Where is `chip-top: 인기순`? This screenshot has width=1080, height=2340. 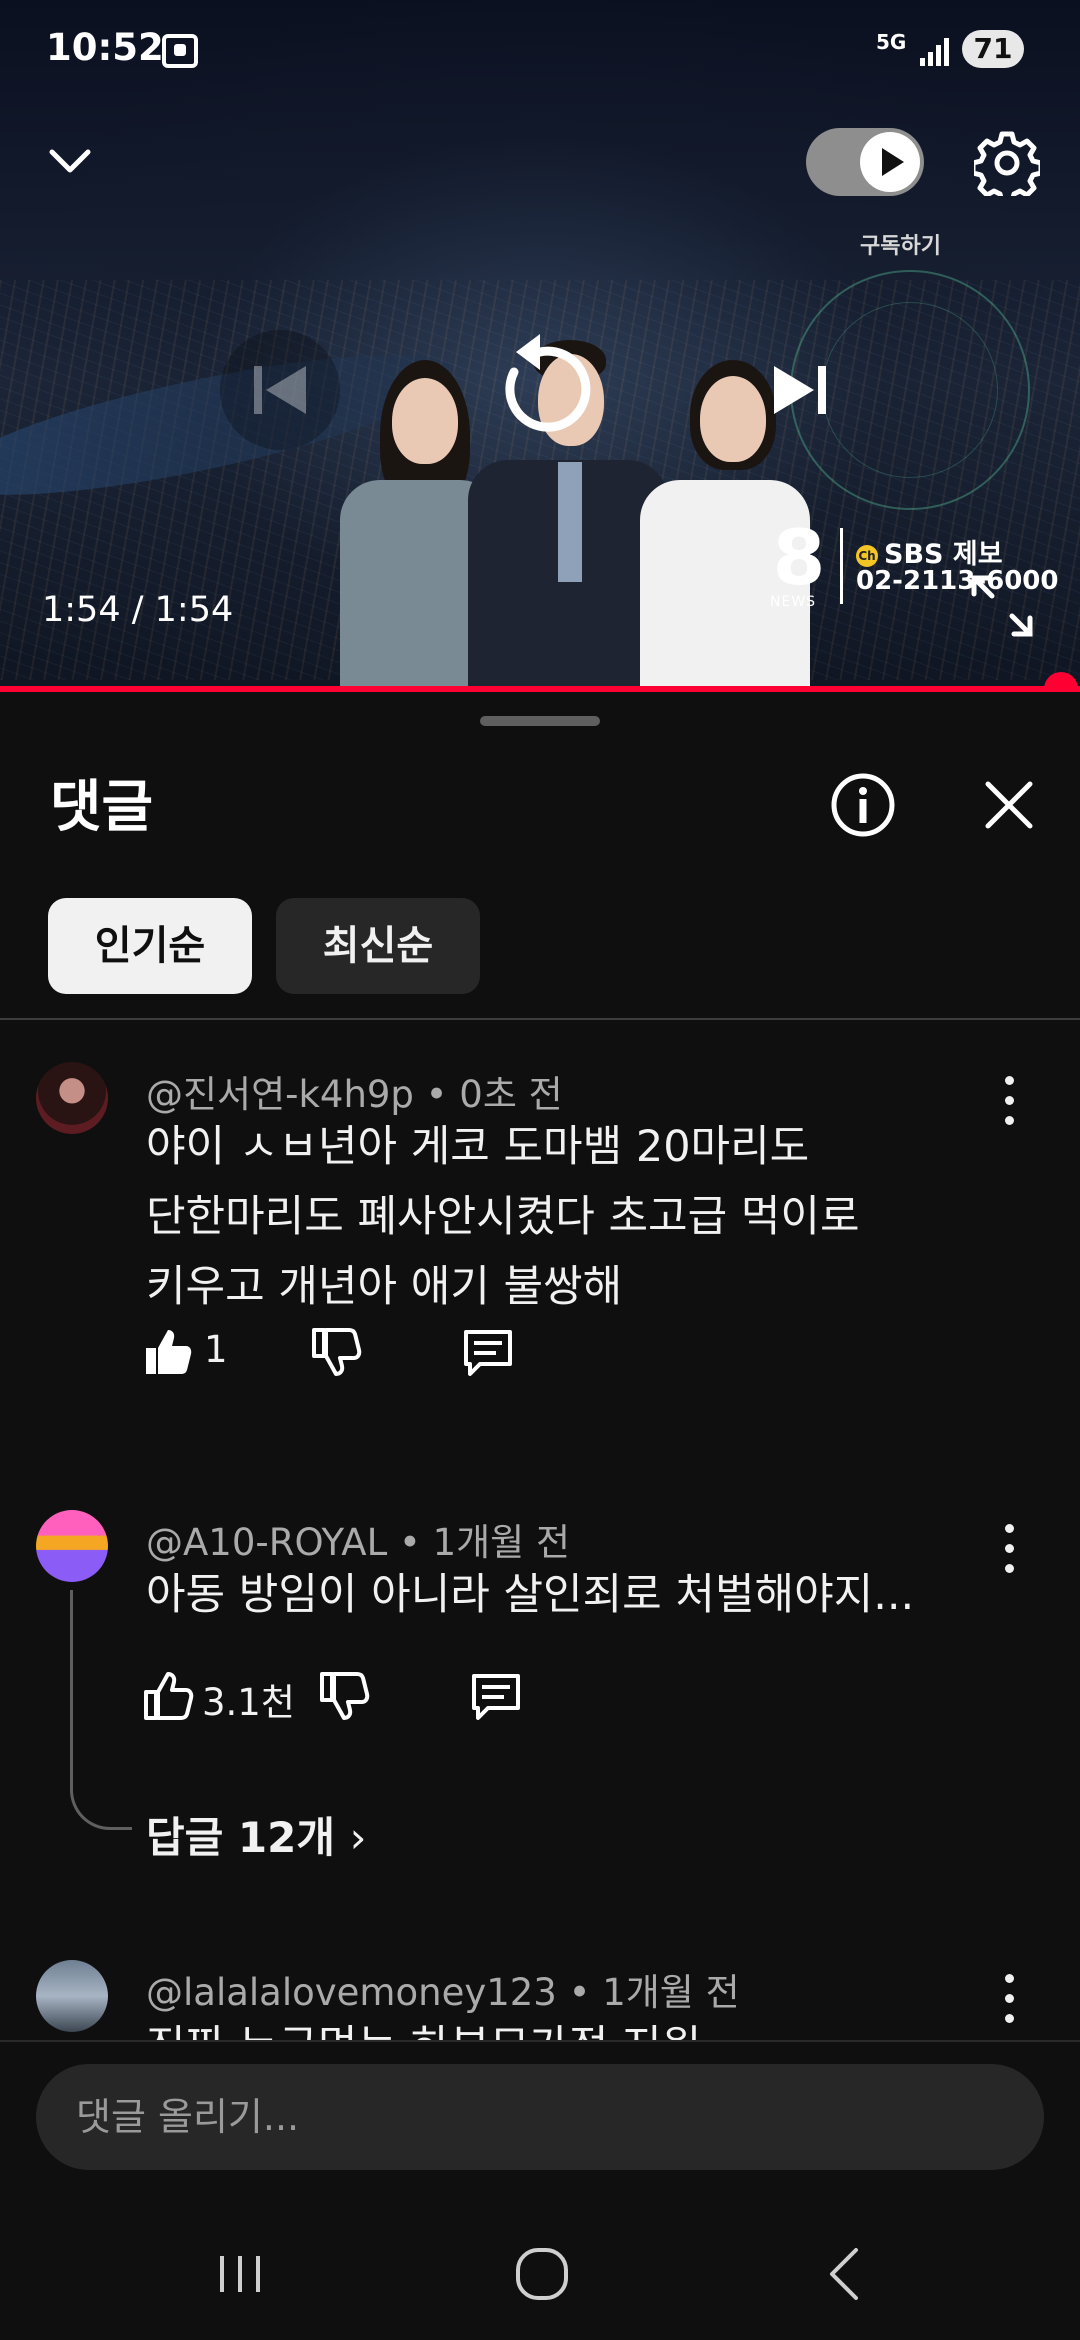 chip-top: 인기순 is located at coordinates (150, 946).